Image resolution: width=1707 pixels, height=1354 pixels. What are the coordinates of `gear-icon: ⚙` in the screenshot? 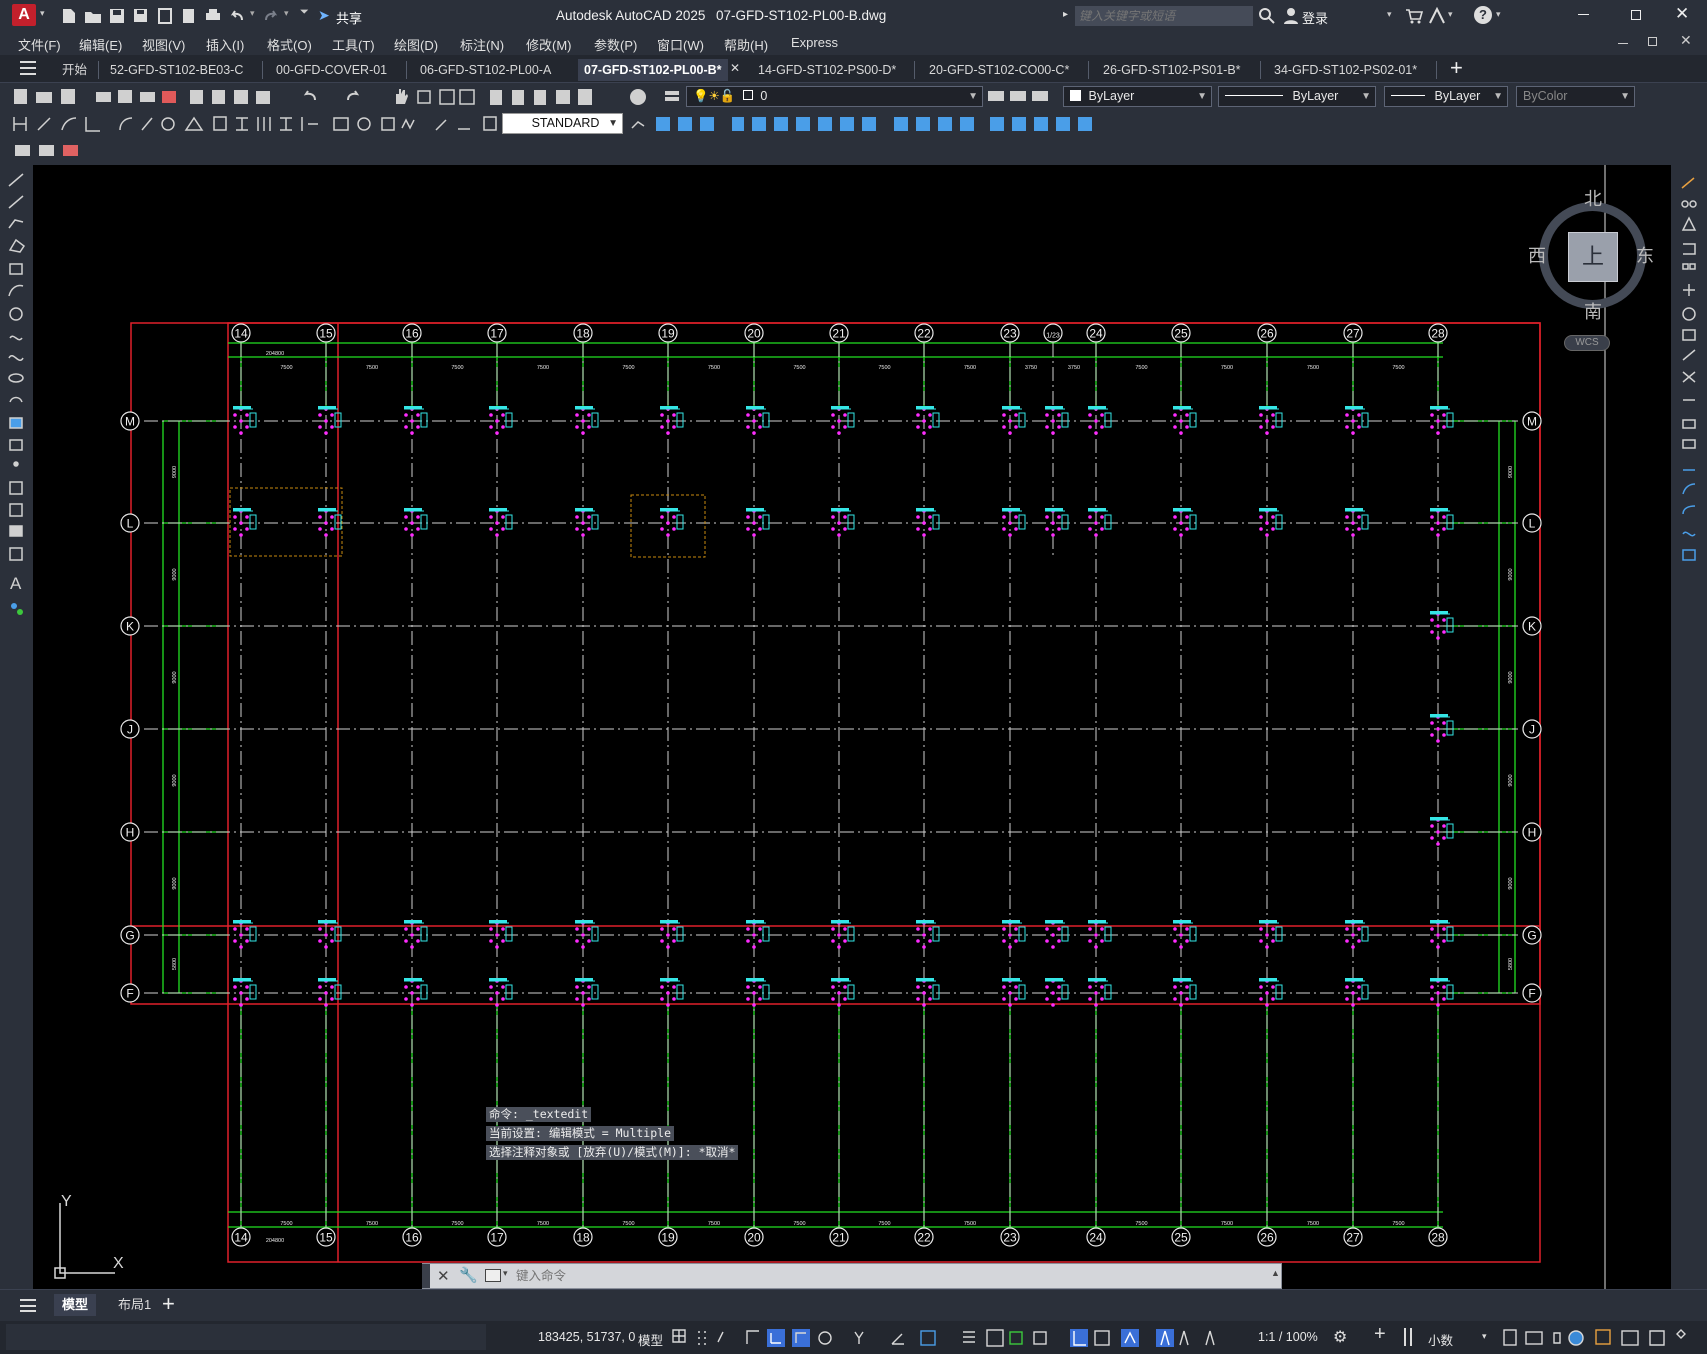 It's located at (1340, 1337).